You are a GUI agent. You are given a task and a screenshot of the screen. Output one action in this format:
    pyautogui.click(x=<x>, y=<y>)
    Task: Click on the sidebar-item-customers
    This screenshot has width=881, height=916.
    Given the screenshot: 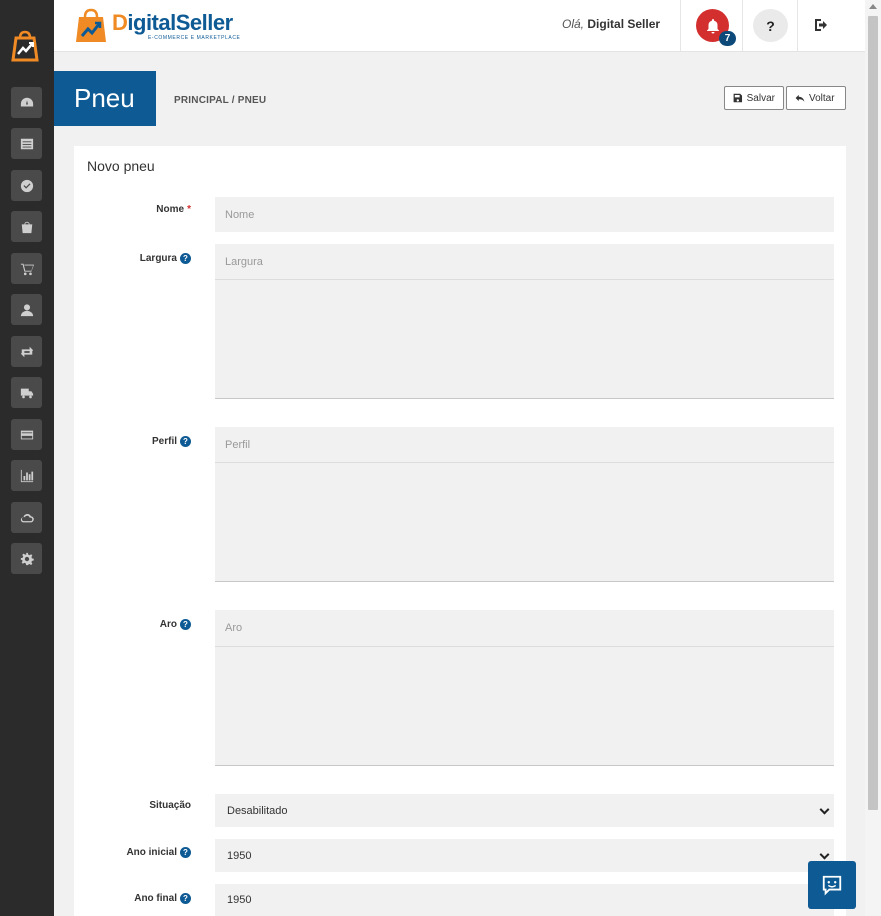 What is the action you would take?
    pyautogui.click(x=26, y=309)
    